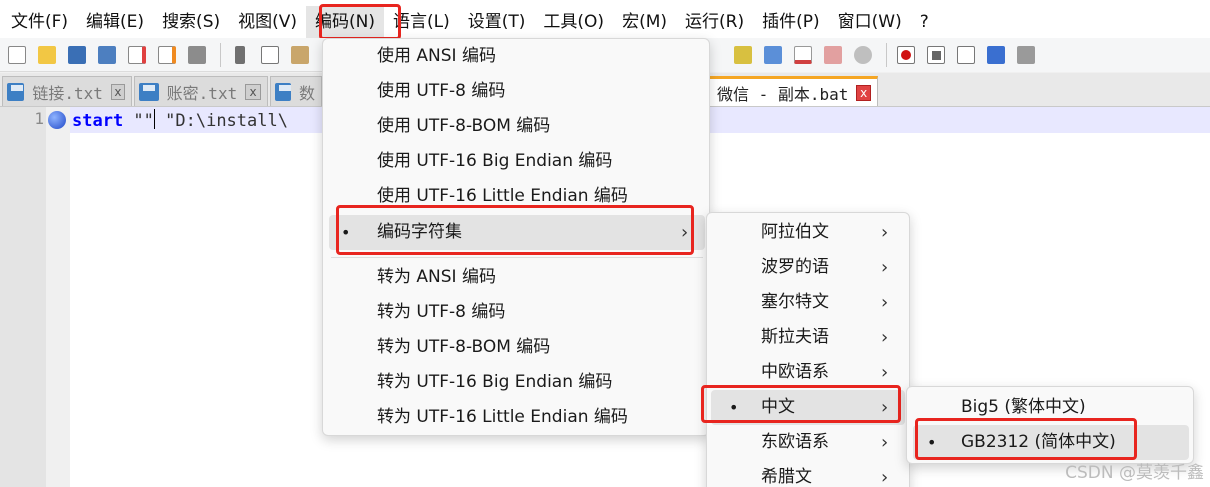 This screenshot has height=487, width=1210. What do you see at coordinates (502, 417) in the screenshot?
I see `menu-item-label: 转为 UTF-16 Little Endian 编码` at bounding box center [502, 417].